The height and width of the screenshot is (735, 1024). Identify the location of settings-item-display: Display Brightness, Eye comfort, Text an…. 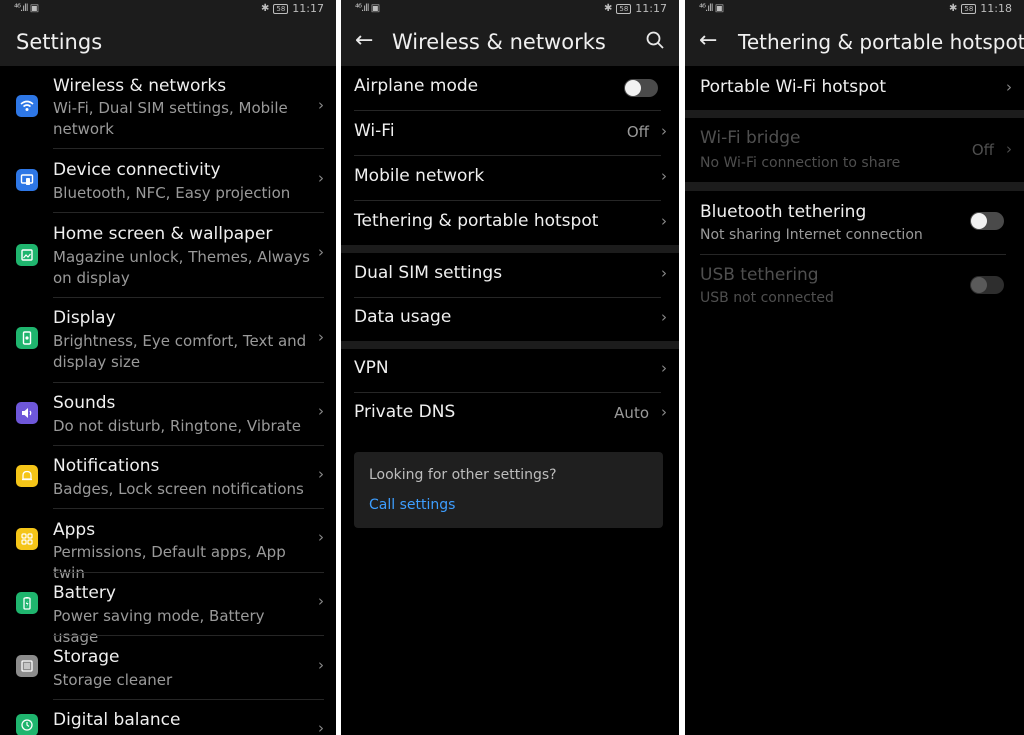
(168, 340).